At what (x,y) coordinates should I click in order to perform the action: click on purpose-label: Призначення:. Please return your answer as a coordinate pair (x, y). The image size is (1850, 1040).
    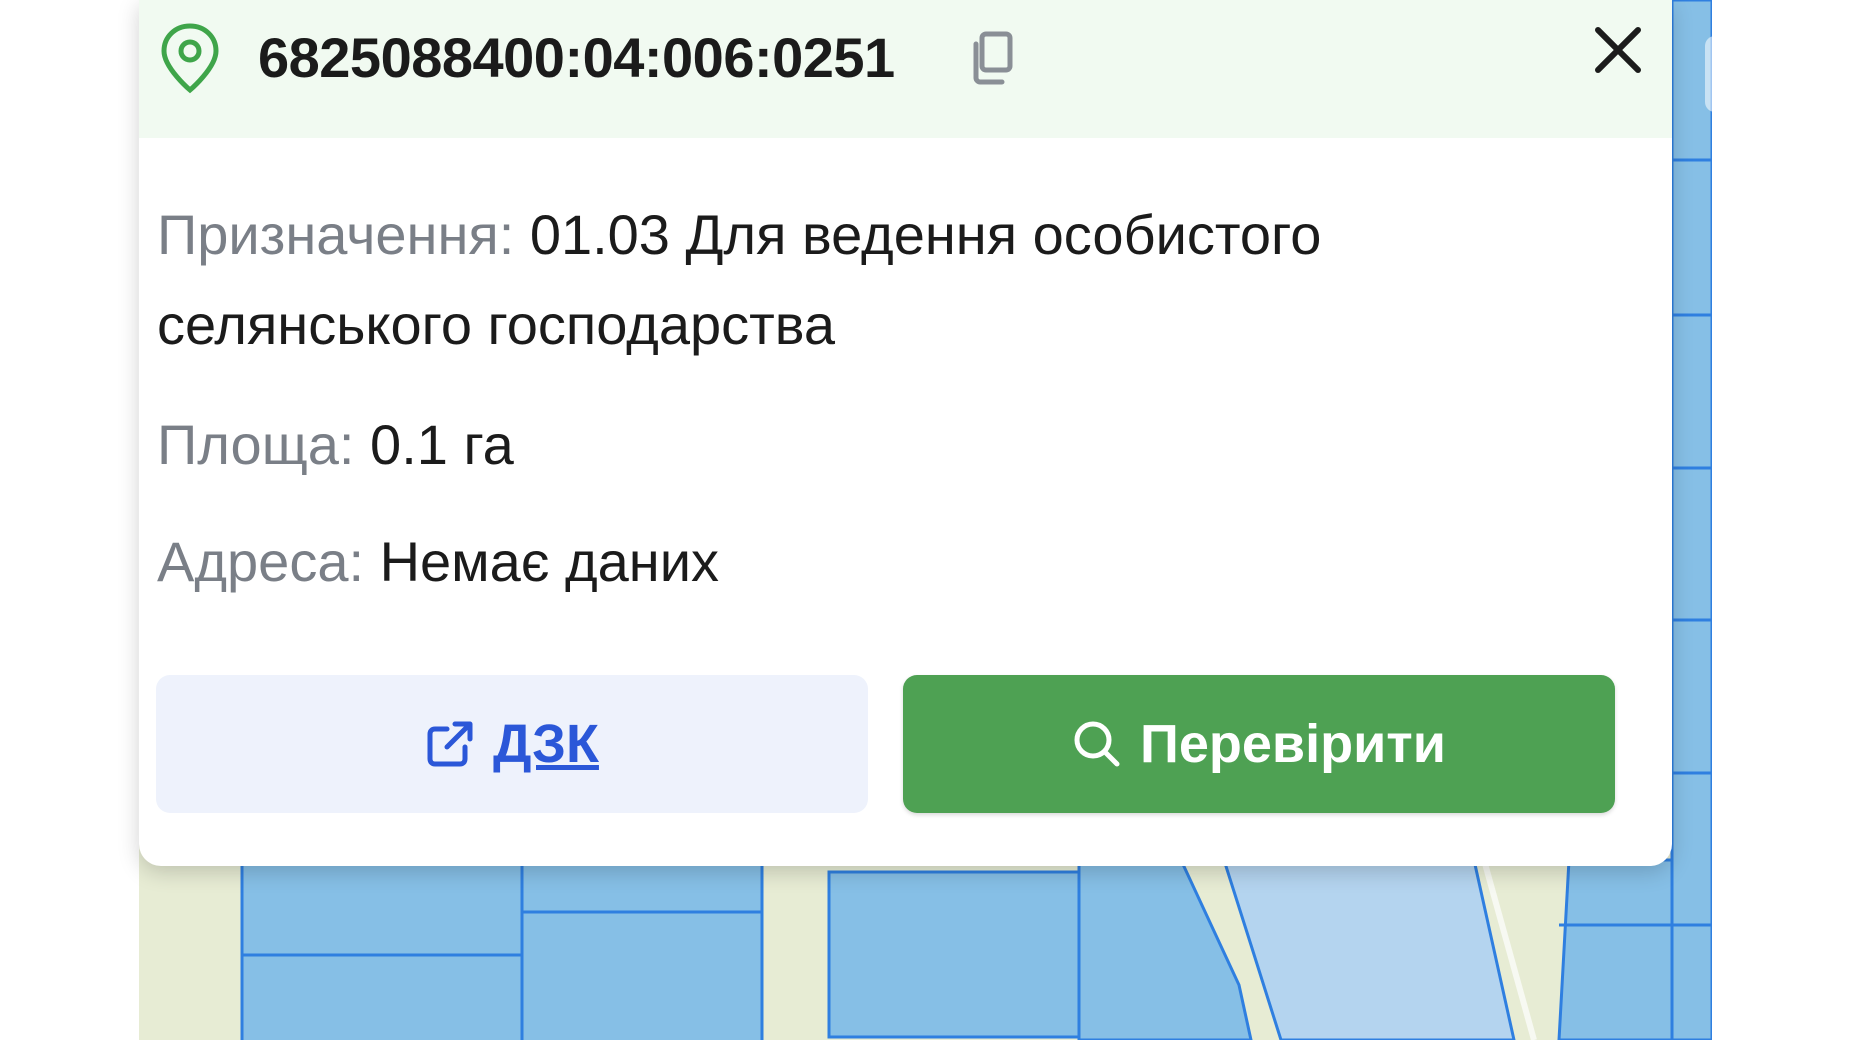
    Looking at the image, I should click on (336, 234).